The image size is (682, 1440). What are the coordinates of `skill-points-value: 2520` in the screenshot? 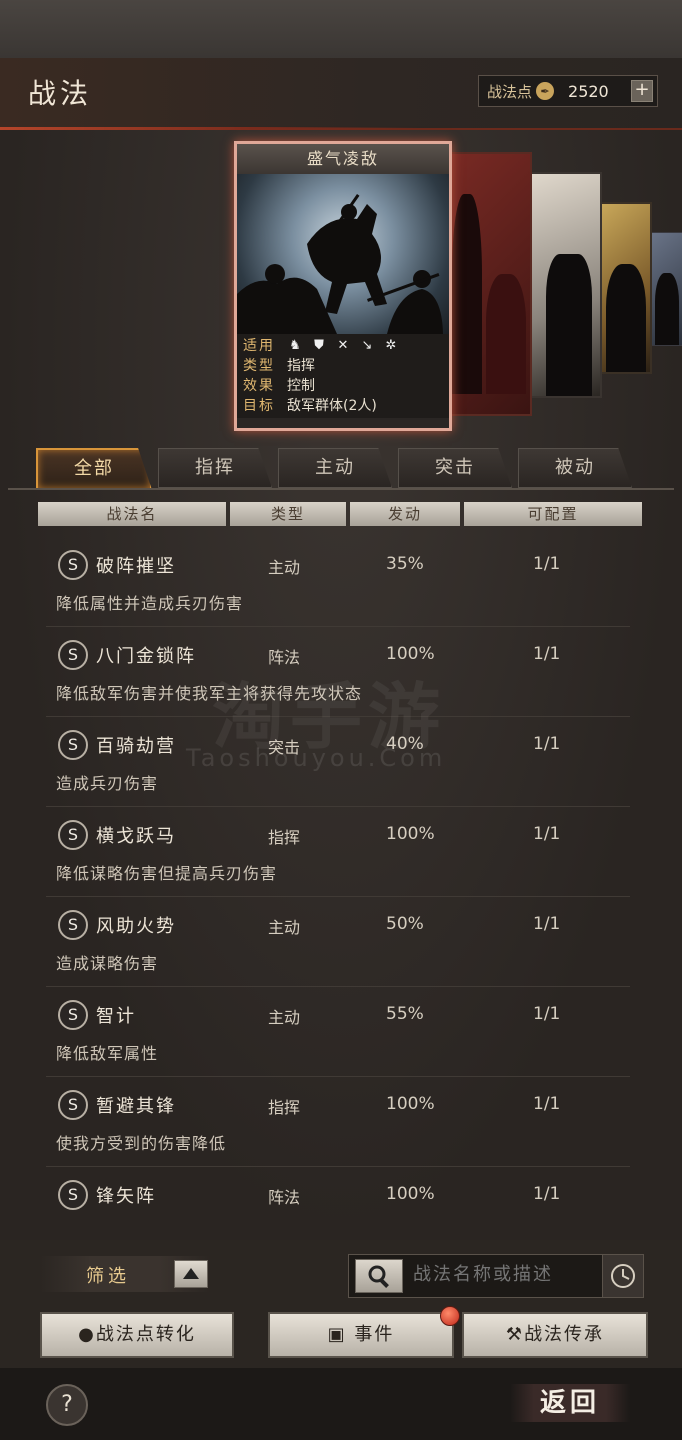 It's located at (588, 91).